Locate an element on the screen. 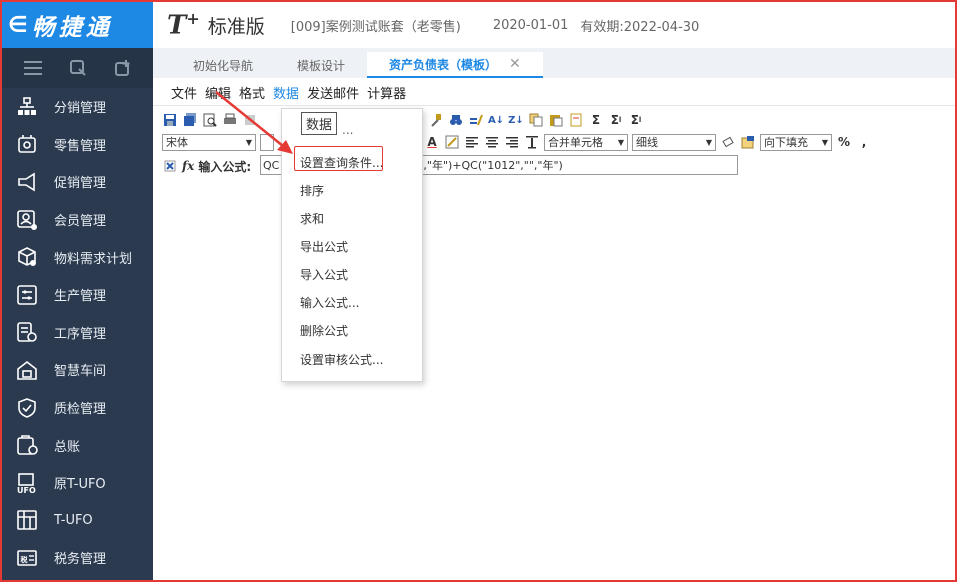  eraser-icon is located at coordinates (728, 142).